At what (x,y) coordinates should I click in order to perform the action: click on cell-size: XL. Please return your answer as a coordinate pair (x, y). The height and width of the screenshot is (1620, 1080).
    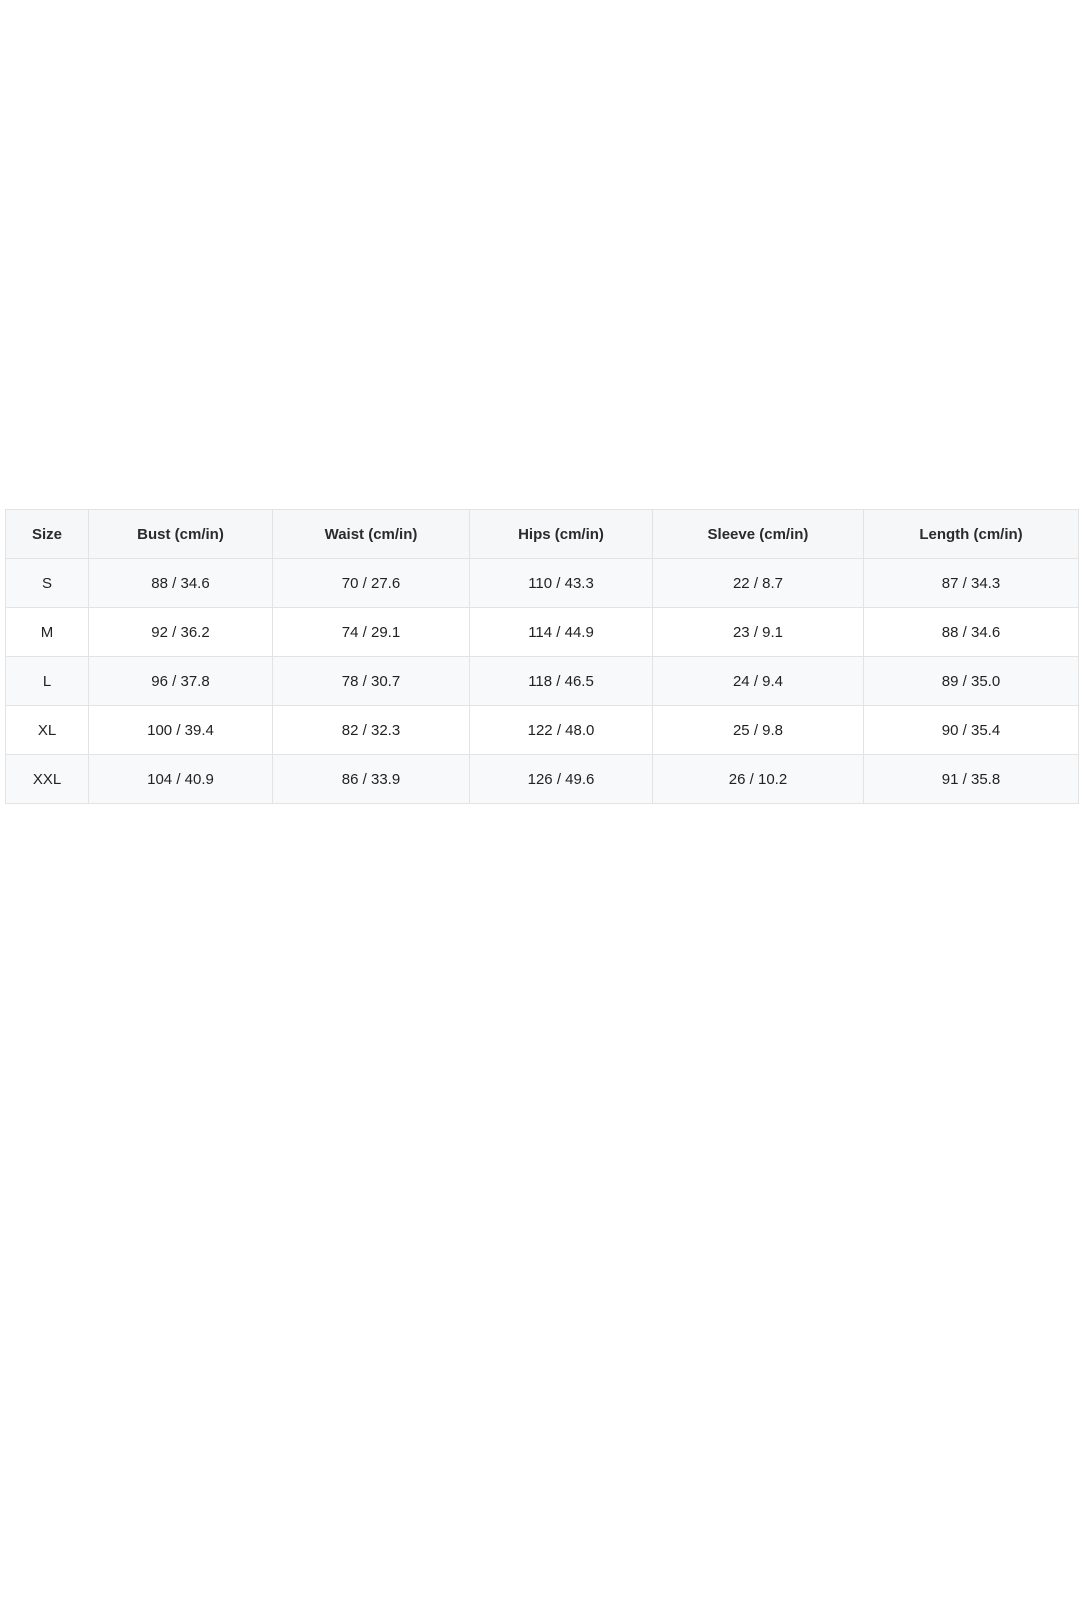
    Looking at the image, I should click on (47, 730).